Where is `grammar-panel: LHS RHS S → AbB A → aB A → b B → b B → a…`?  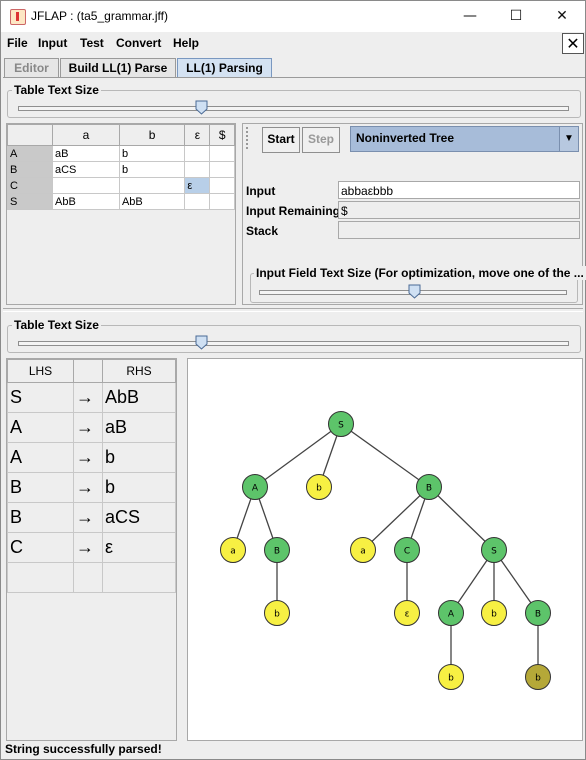
grammar-panel: LHS RHS S → AbB A → aB A → b B → b B → a… is located at coordinates (91, 549).